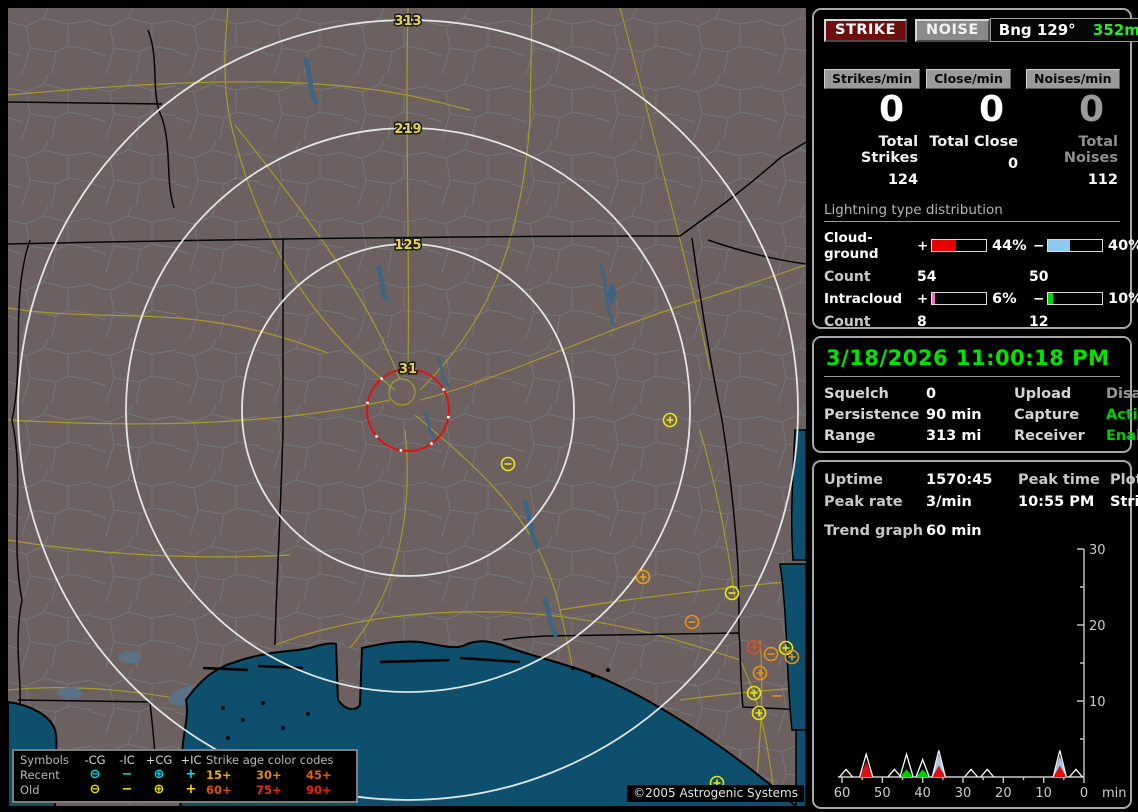 The width and height of the screenshot is (1138, 812). Describe the element at coordinates (127, 774) in the screenshot. I see `recent-ic-neg-icon: −` at that location.